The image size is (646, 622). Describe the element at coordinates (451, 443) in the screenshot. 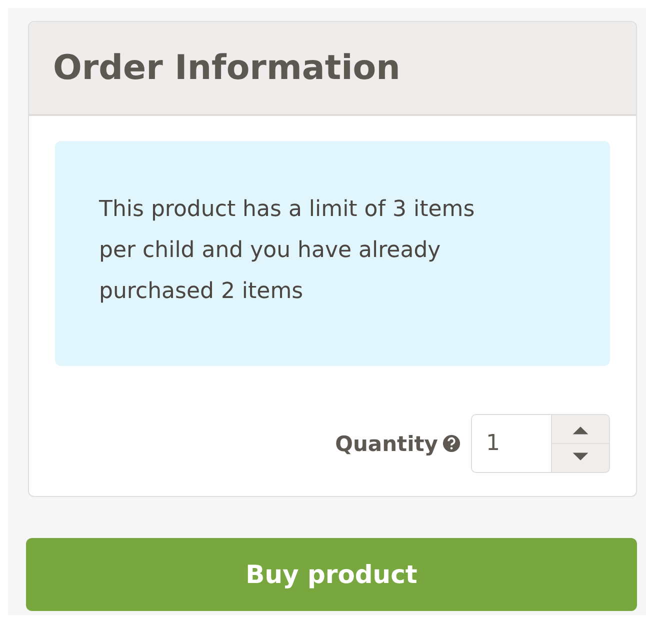

I see `help-icon` at that location.